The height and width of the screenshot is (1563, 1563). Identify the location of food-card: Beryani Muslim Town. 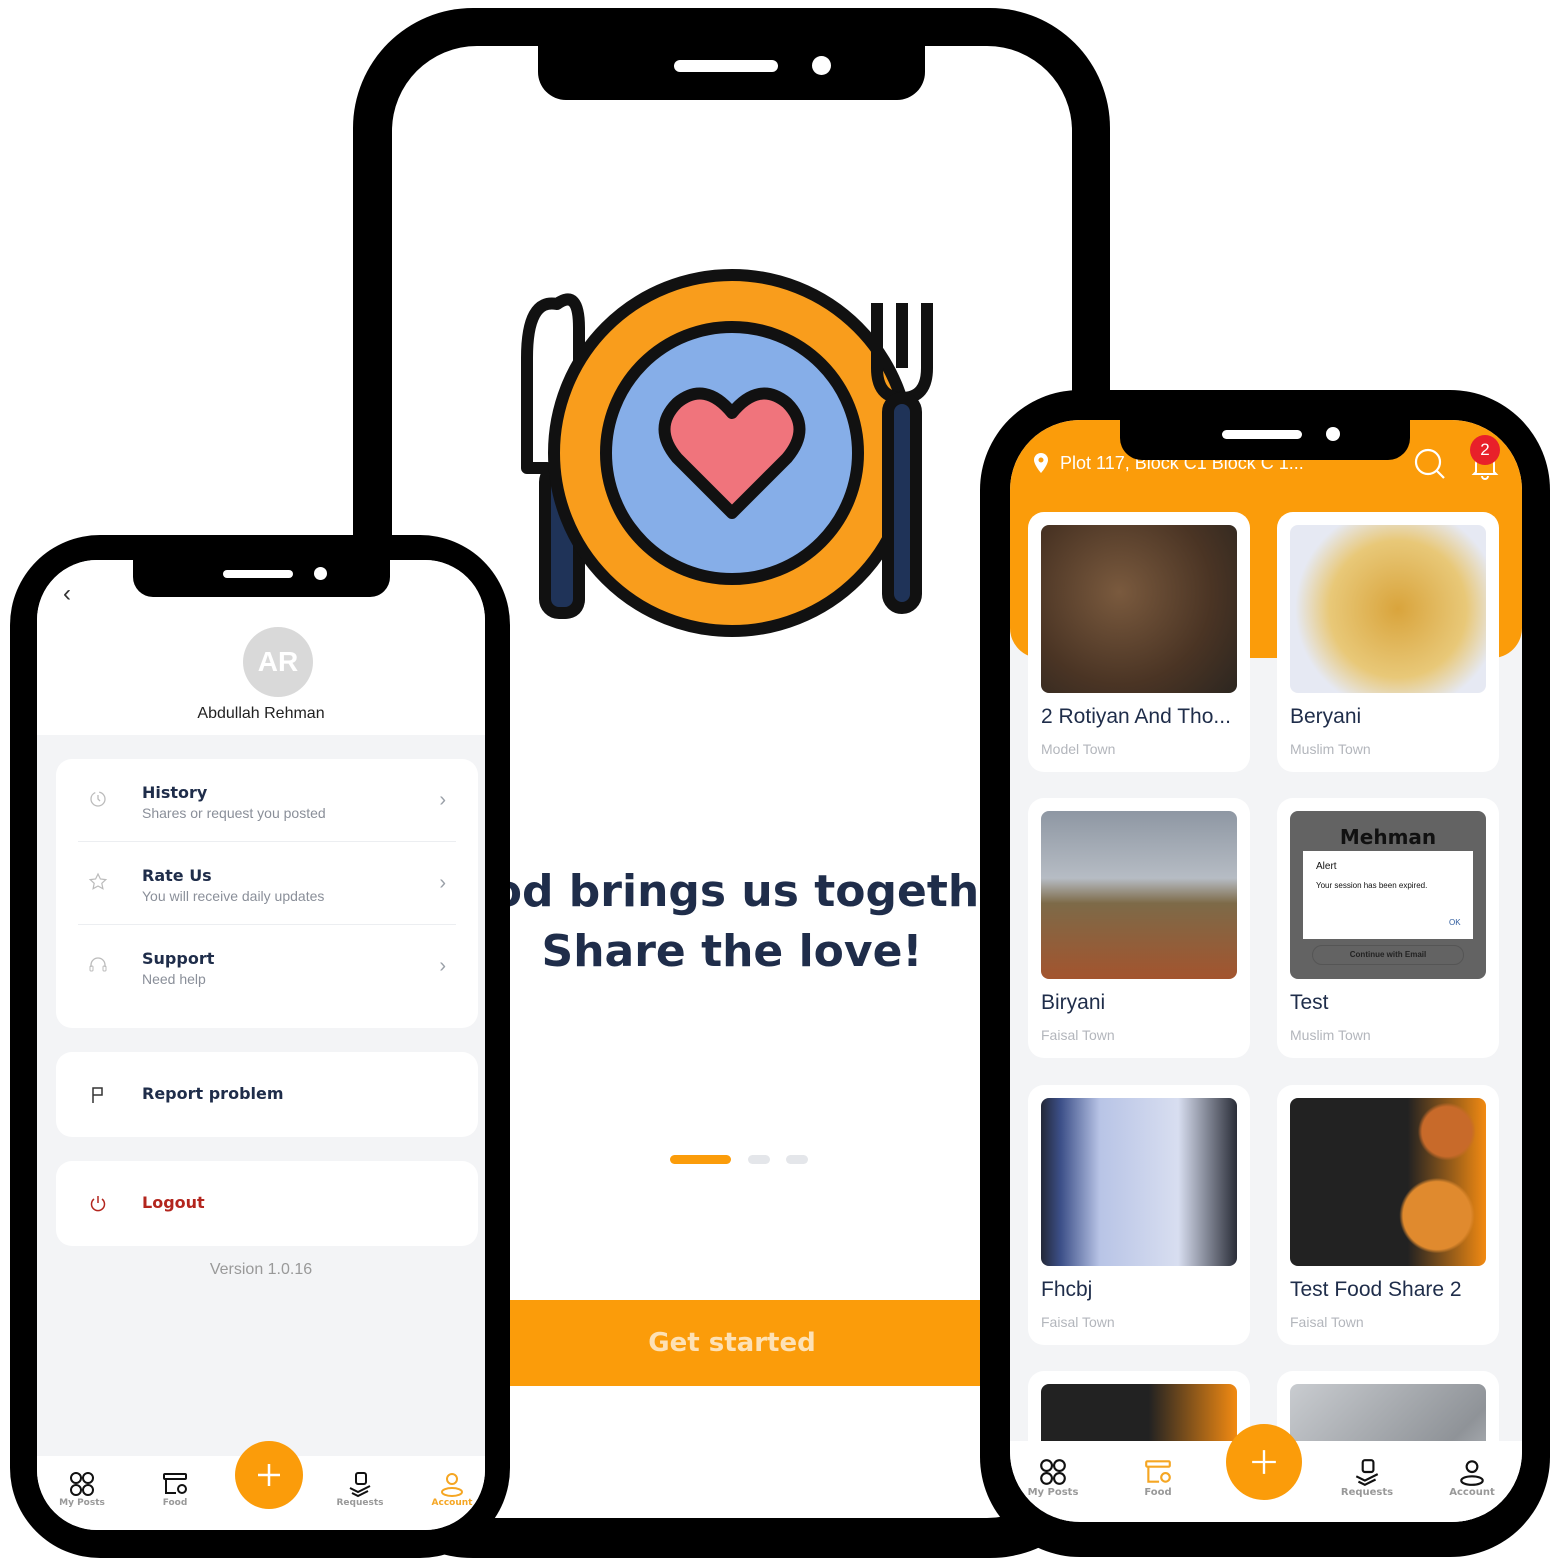
(1388, 642).